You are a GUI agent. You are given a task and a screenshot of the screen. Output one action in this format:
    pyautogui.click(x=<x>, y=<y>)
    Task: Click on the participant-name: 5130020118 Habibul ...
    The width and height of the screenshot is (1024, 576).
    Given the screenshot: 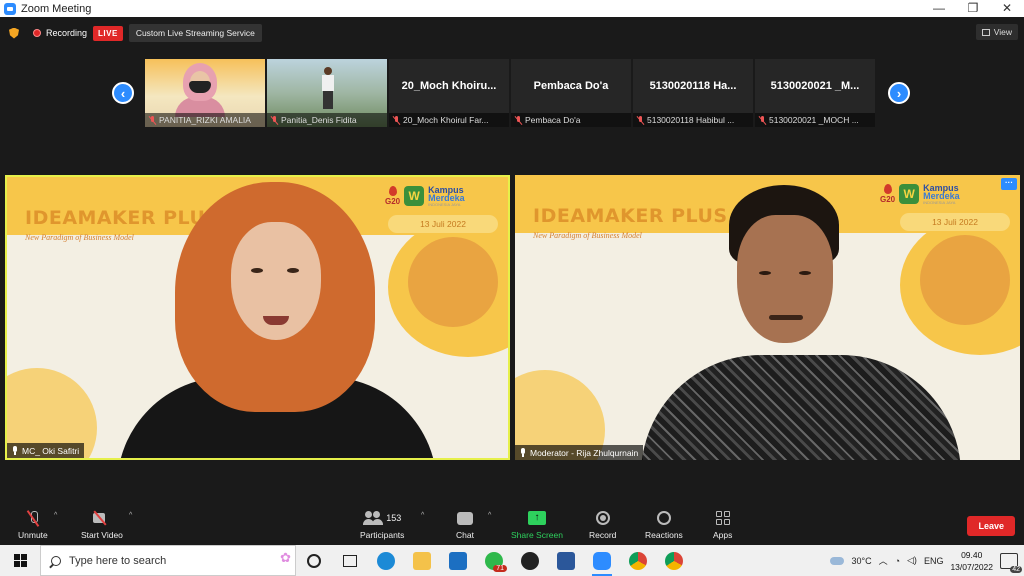 What is the action you would take?
    pyautogui.click(x=691, y=120)
    